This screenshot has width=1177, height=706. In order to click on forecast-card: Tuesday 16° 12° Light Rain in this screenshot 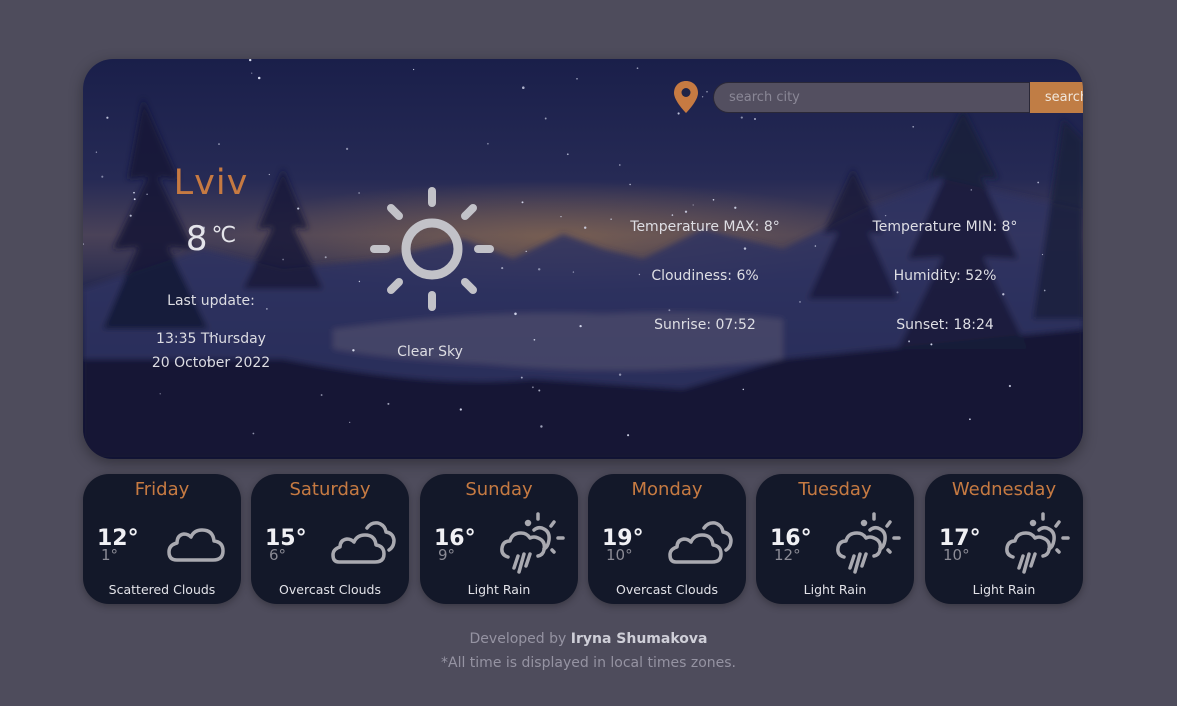, I will do `click(835, 539)`.